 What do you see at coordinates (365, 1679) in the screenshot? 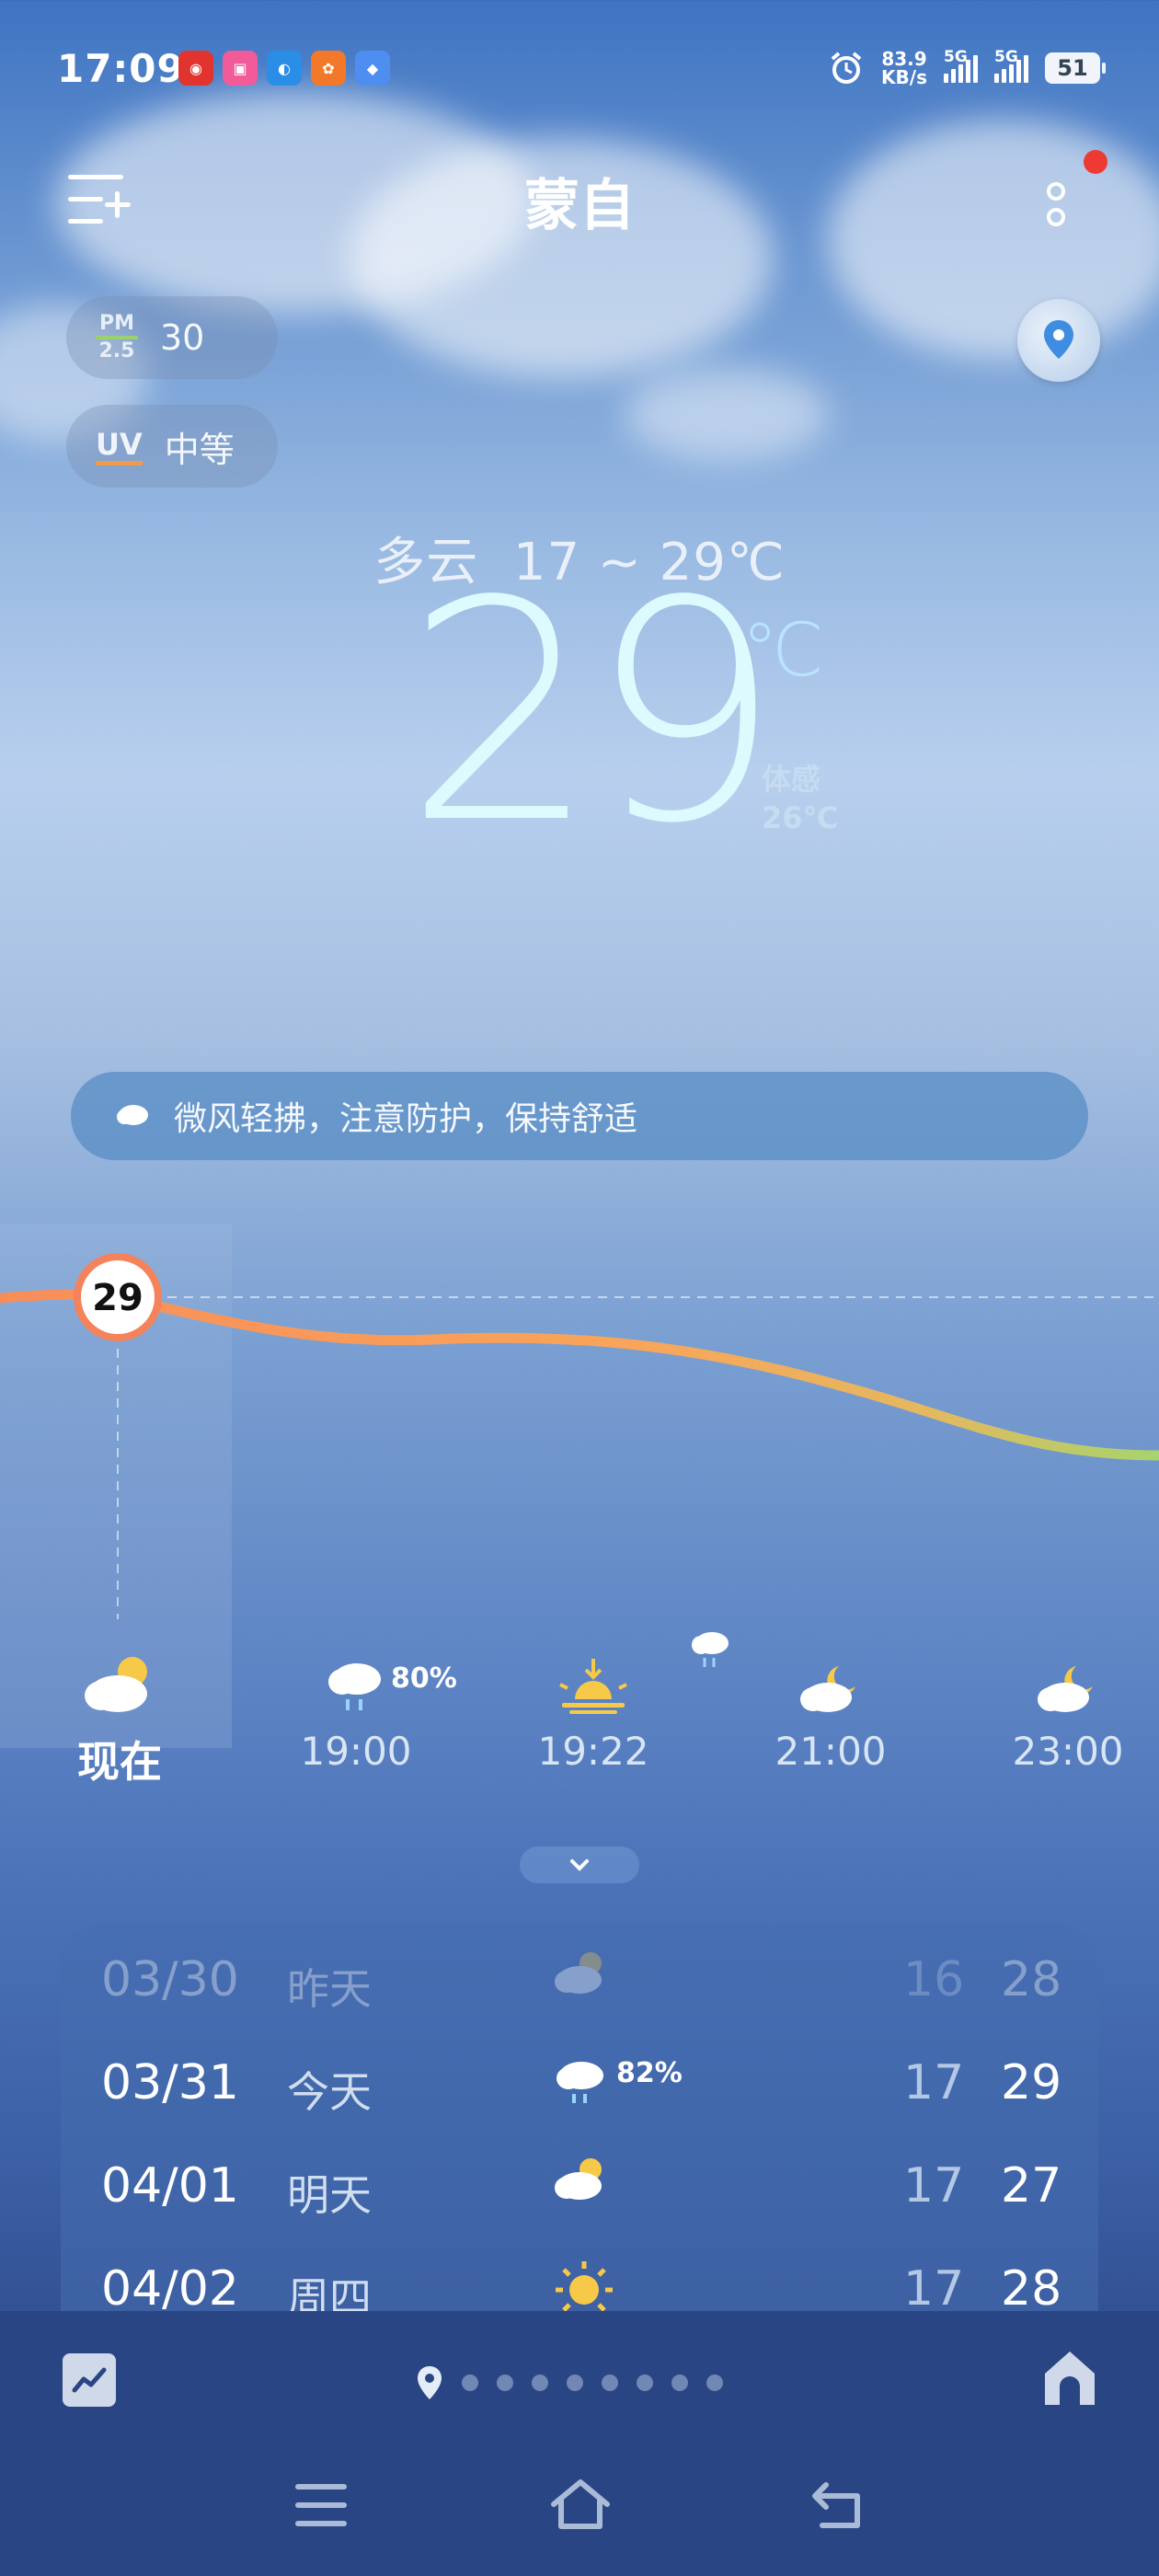
I see `rain-icon: 80%` at bounding box center [365, 1679].